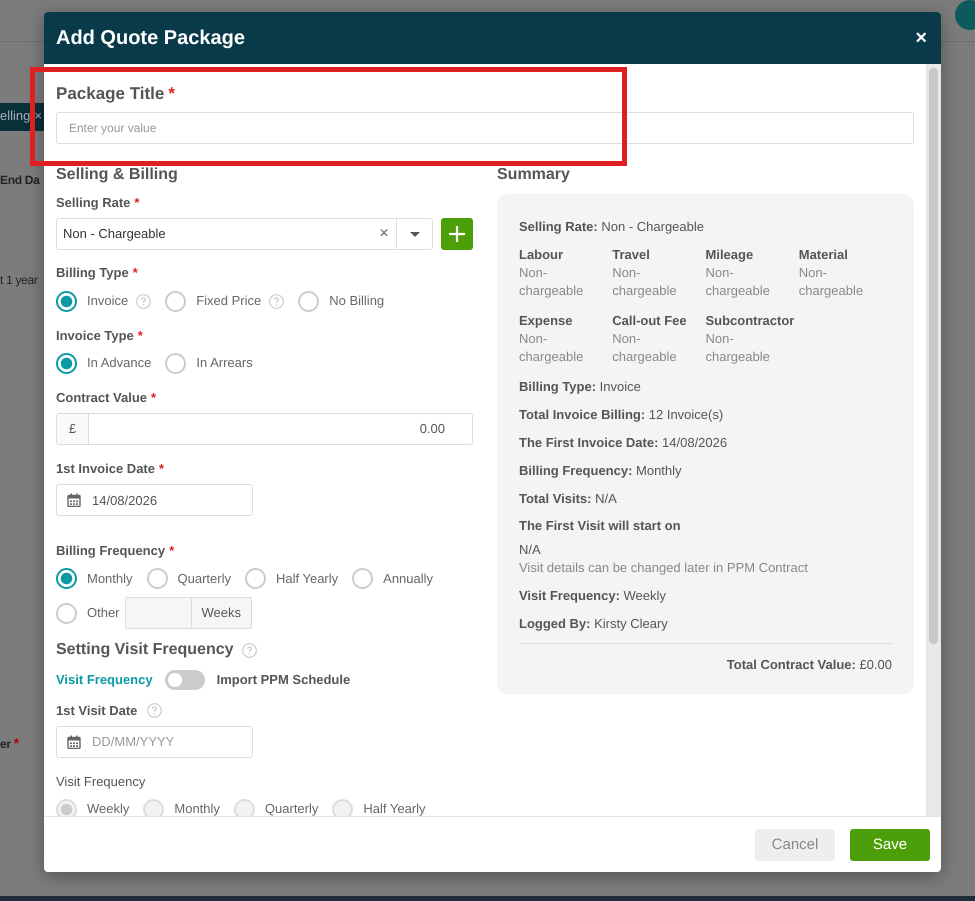 The height and width of the screenshot is (901, 975). Describe the element at coordinates (184, 680) in the screenshot. I see `toggle-switch` at that location.